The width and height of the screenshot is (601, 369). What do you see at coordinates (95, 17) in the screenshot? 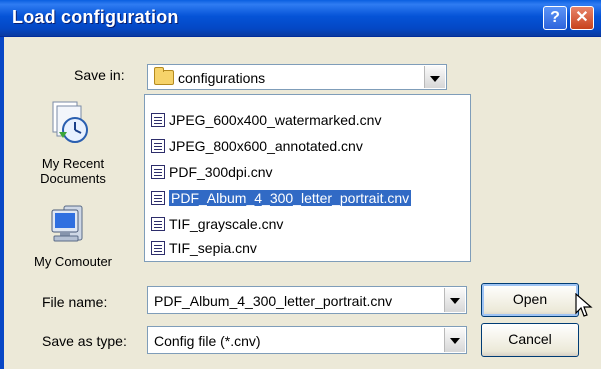
I see `window-title: Load configuration` at bounding box center [95, 17].